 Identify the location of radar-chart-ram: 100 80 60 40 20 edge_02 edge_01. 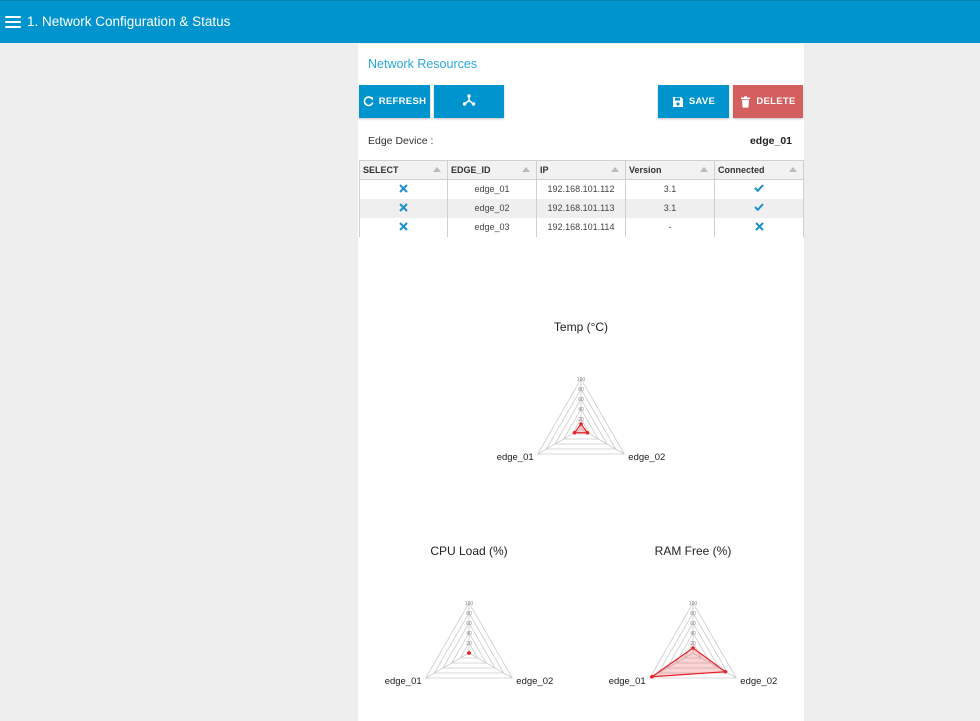
(693, 644).